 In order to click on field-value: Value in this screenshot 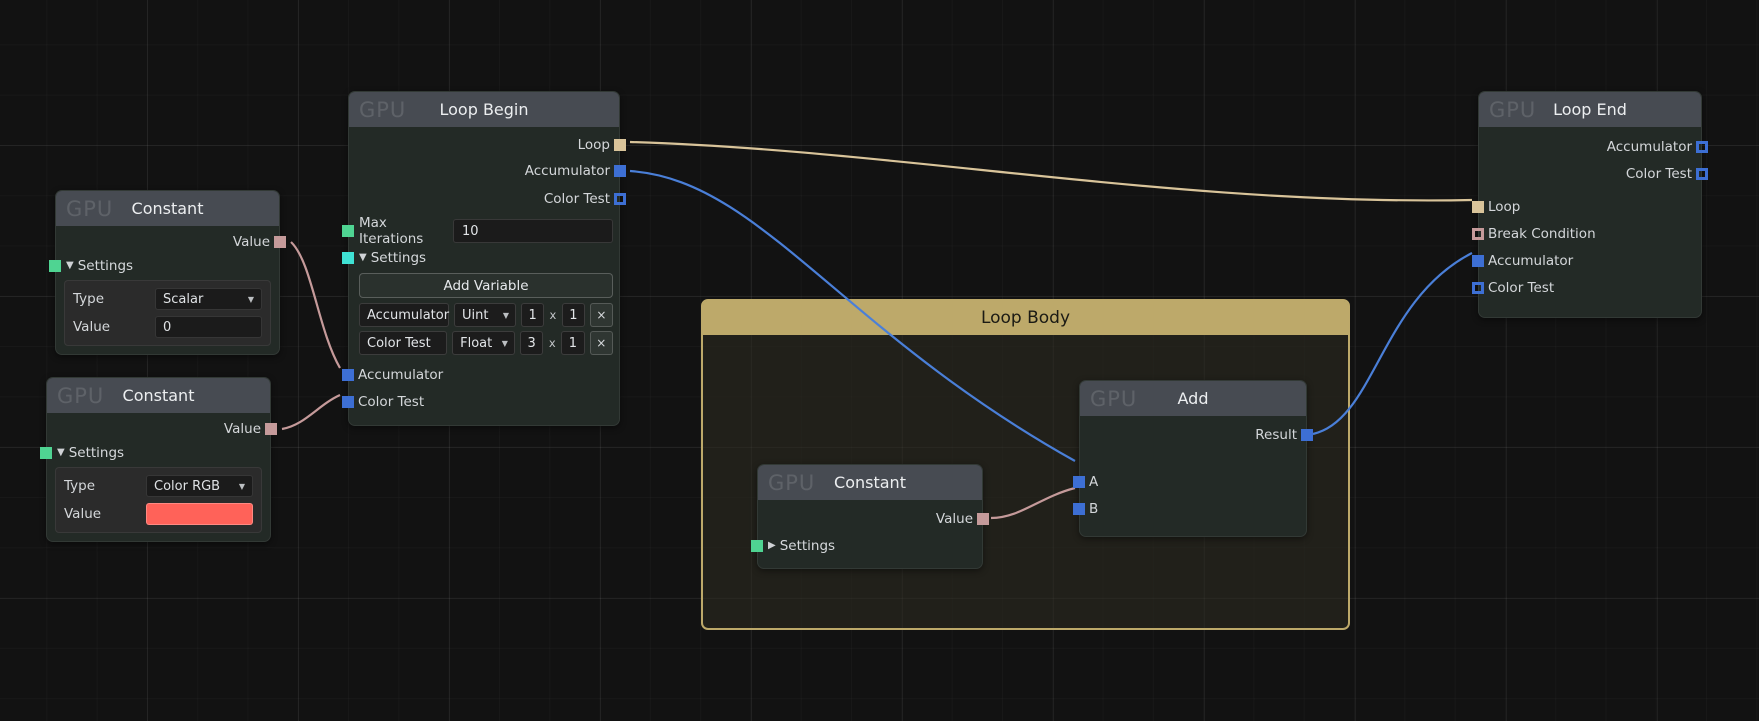, I will do `click(158, 514)`.